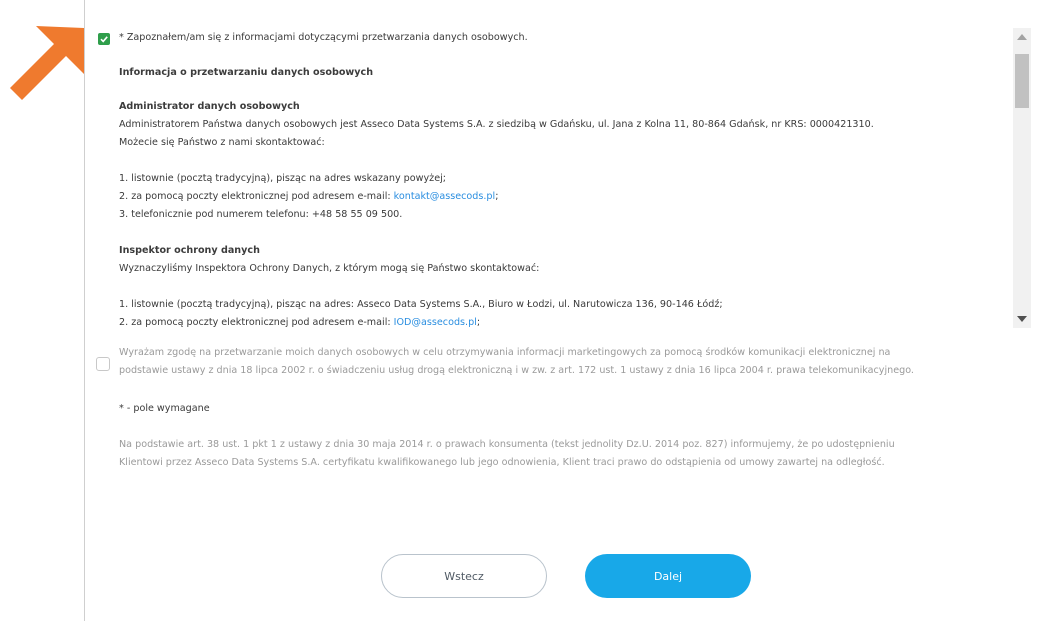 The width and height of the screenshot is (1046, 621). What do you see at coordinates (164, 408) in the screenshot?
I see `required-field-note: * - pole wymagane` at bounding box center [164, 408].